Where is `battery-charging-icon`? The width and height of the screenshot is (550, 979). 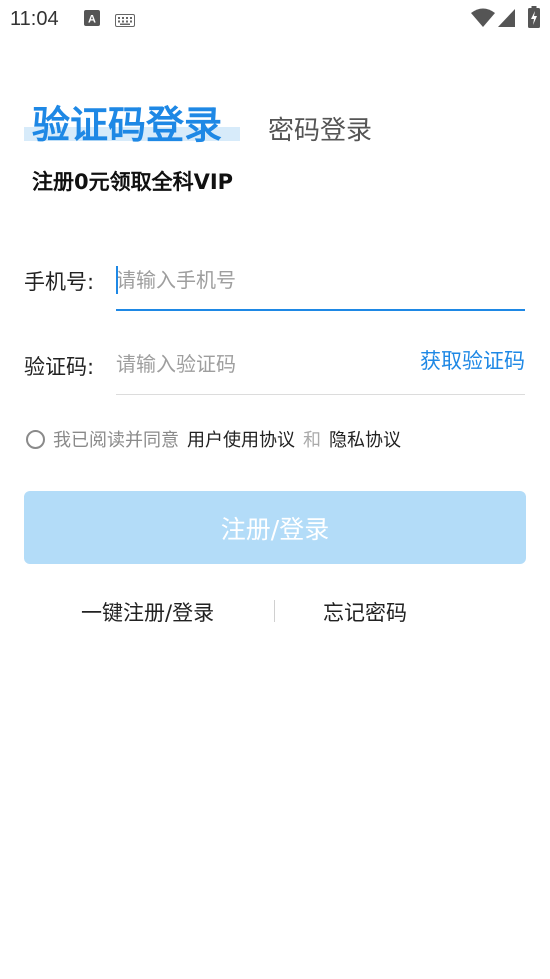
battery-charging-icon is located at coordinates (534, 19).